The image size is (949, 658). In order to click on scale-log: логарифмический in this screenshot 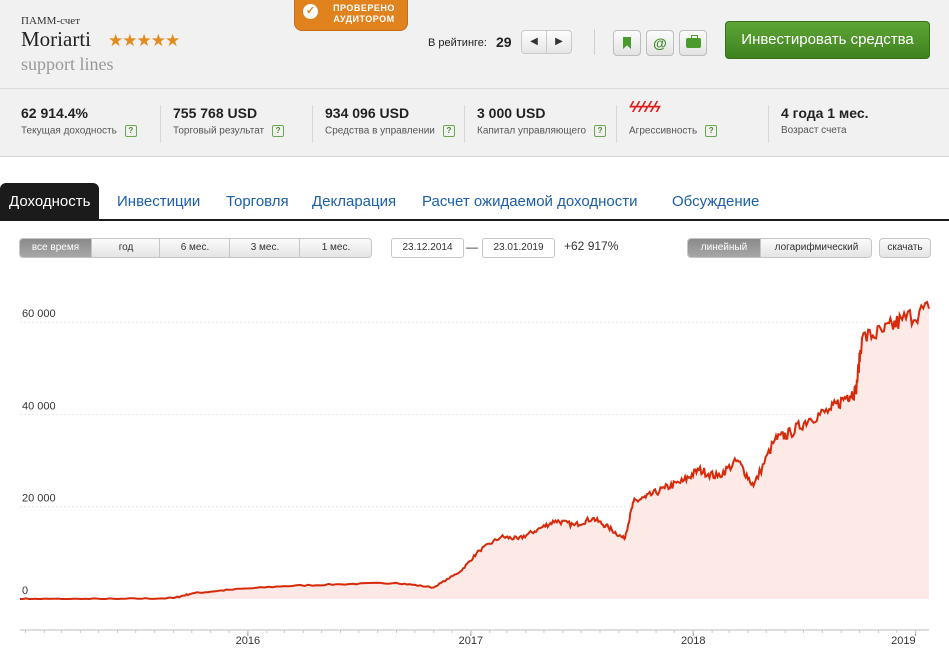, I will do `click(815, 248)`.